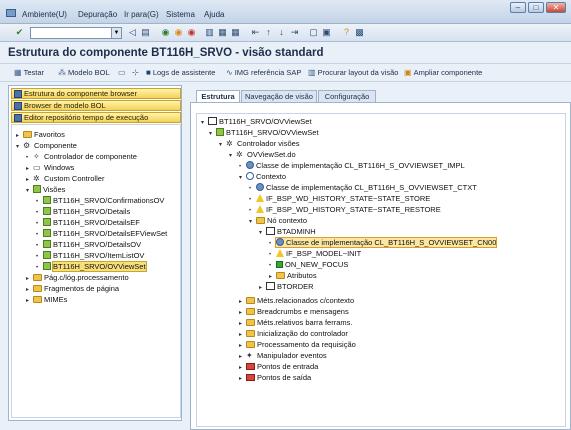 This screenshot has height=430, width=571. What do you see at coordinates (81, 156) in the screenshot?
I see `tree-item-controlador-componente: • ✧ Controlador de componente` at bounding box center [81, 156].